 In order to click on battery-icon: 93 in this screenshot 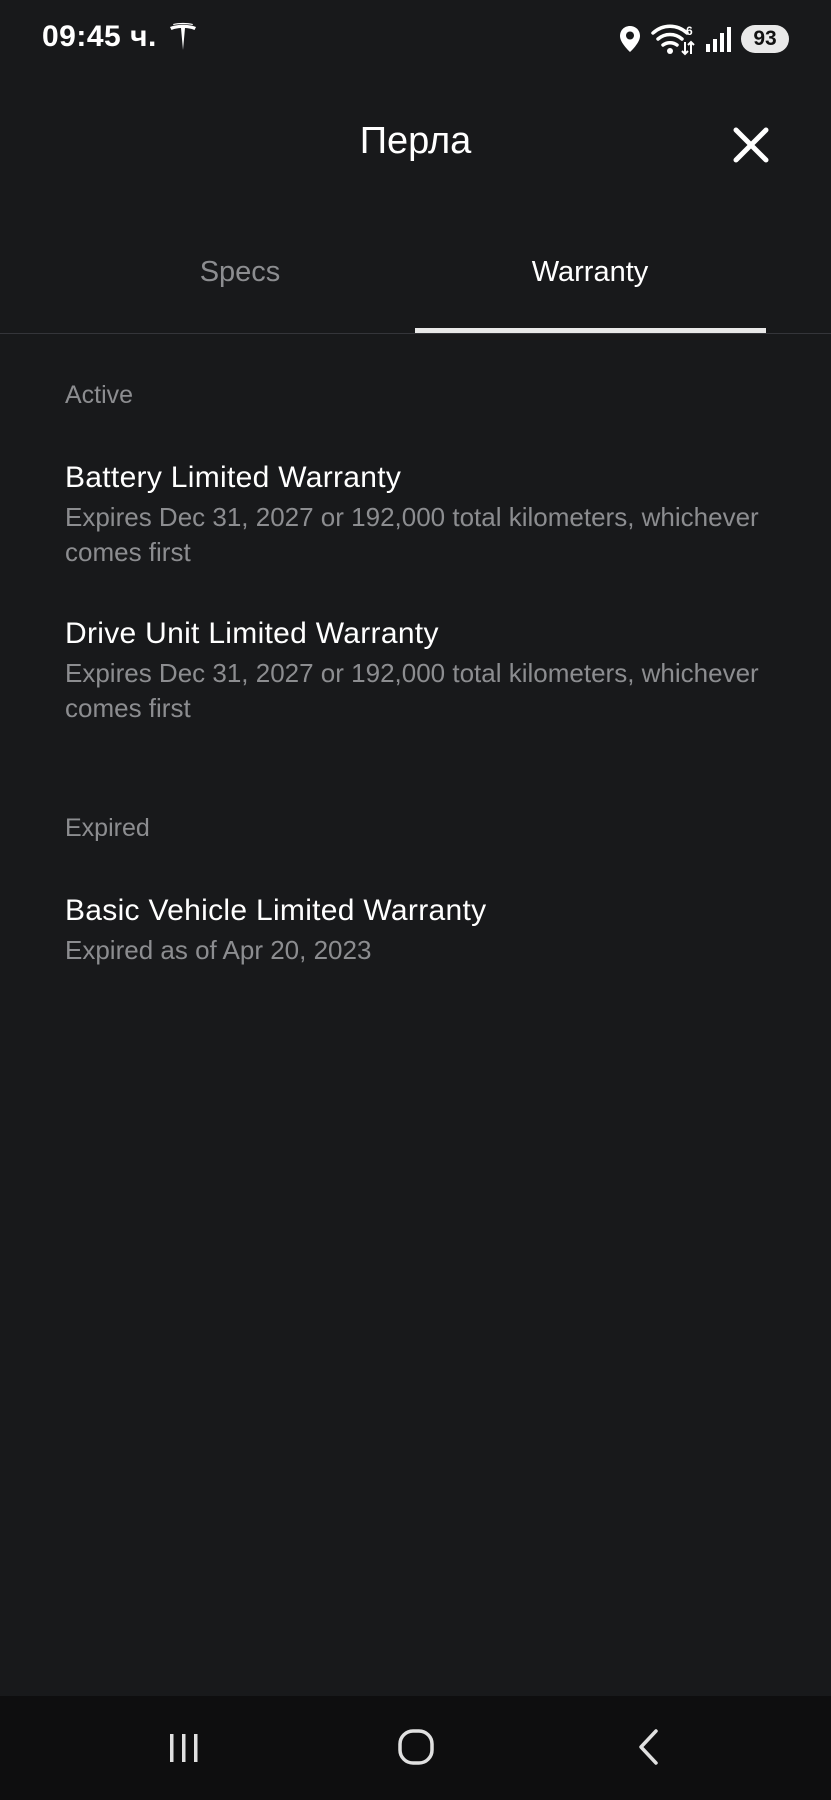, I will do `click(765, 39)`.